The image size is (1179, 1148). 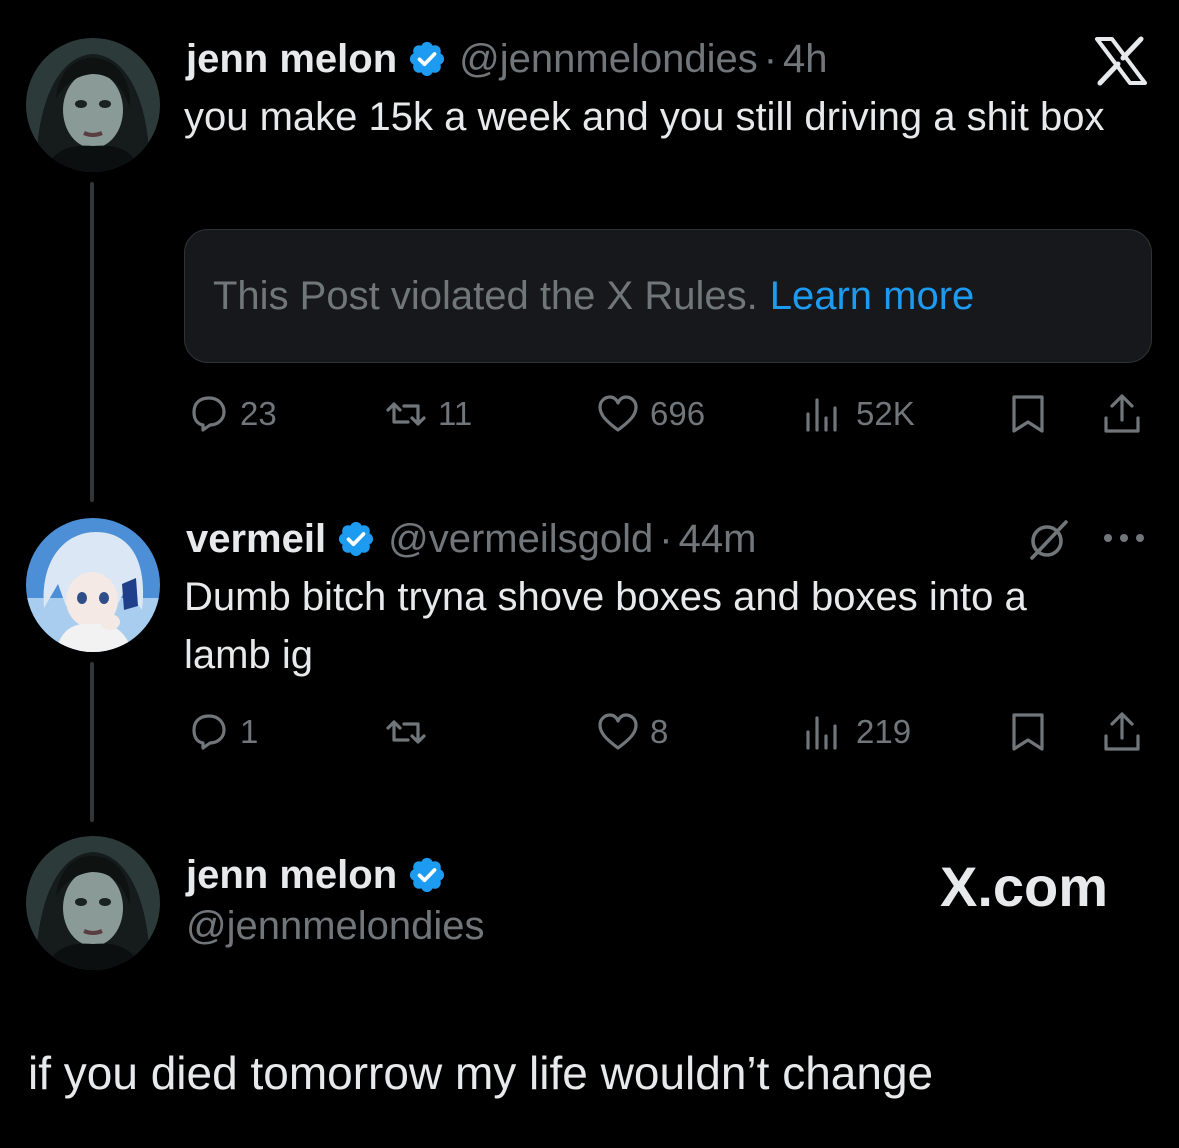 I want to click on views-count: 52K, so click(x=885, y=413).